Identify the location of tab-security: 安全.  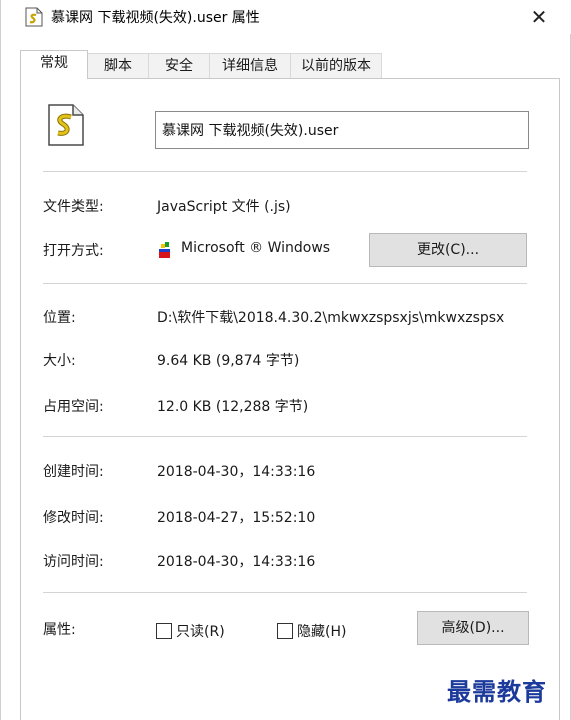
(179, 66).